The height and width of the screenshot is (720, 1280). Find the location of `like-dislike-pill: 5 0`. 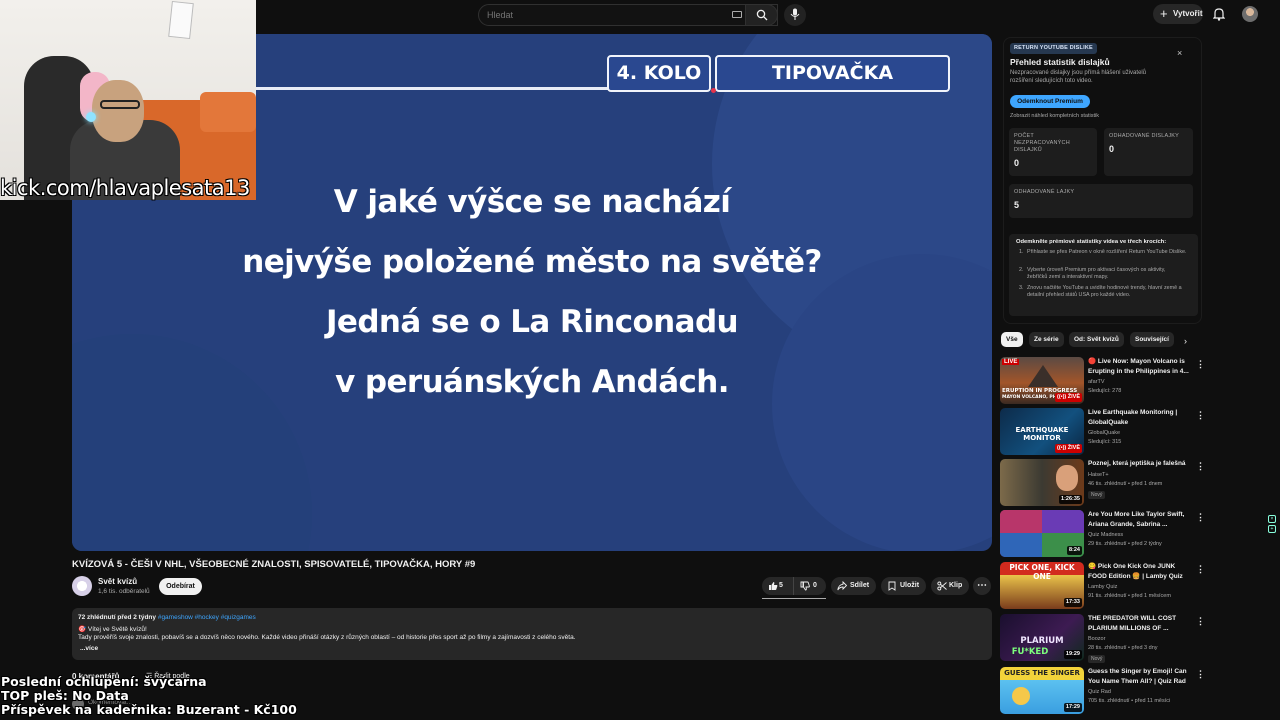

like-dislike-pill: 5 0 is located at coordinates (794, 586).